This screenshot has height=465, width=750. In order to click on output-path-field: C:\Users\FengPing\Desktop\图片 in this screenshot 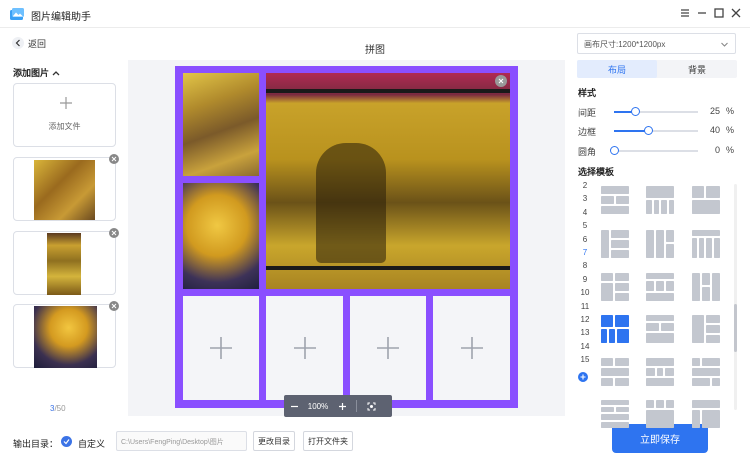, I will do `click(181, 441)`.